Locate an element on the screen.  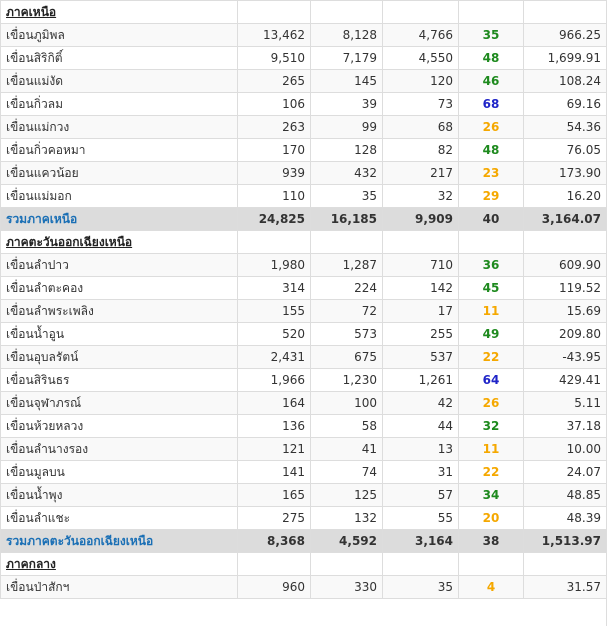
current-volume-value: 224 is located at coordinates (346, 288).